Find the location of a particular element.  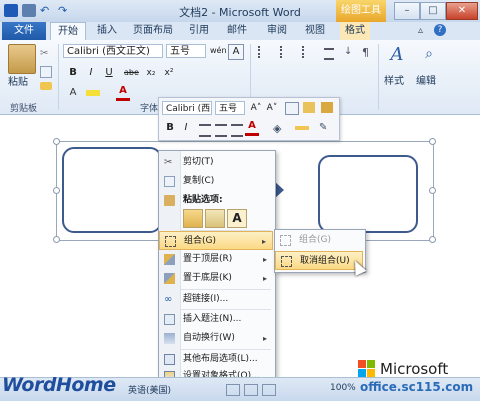

font-size-combo: 五号 is located at coordinates (186, 51).